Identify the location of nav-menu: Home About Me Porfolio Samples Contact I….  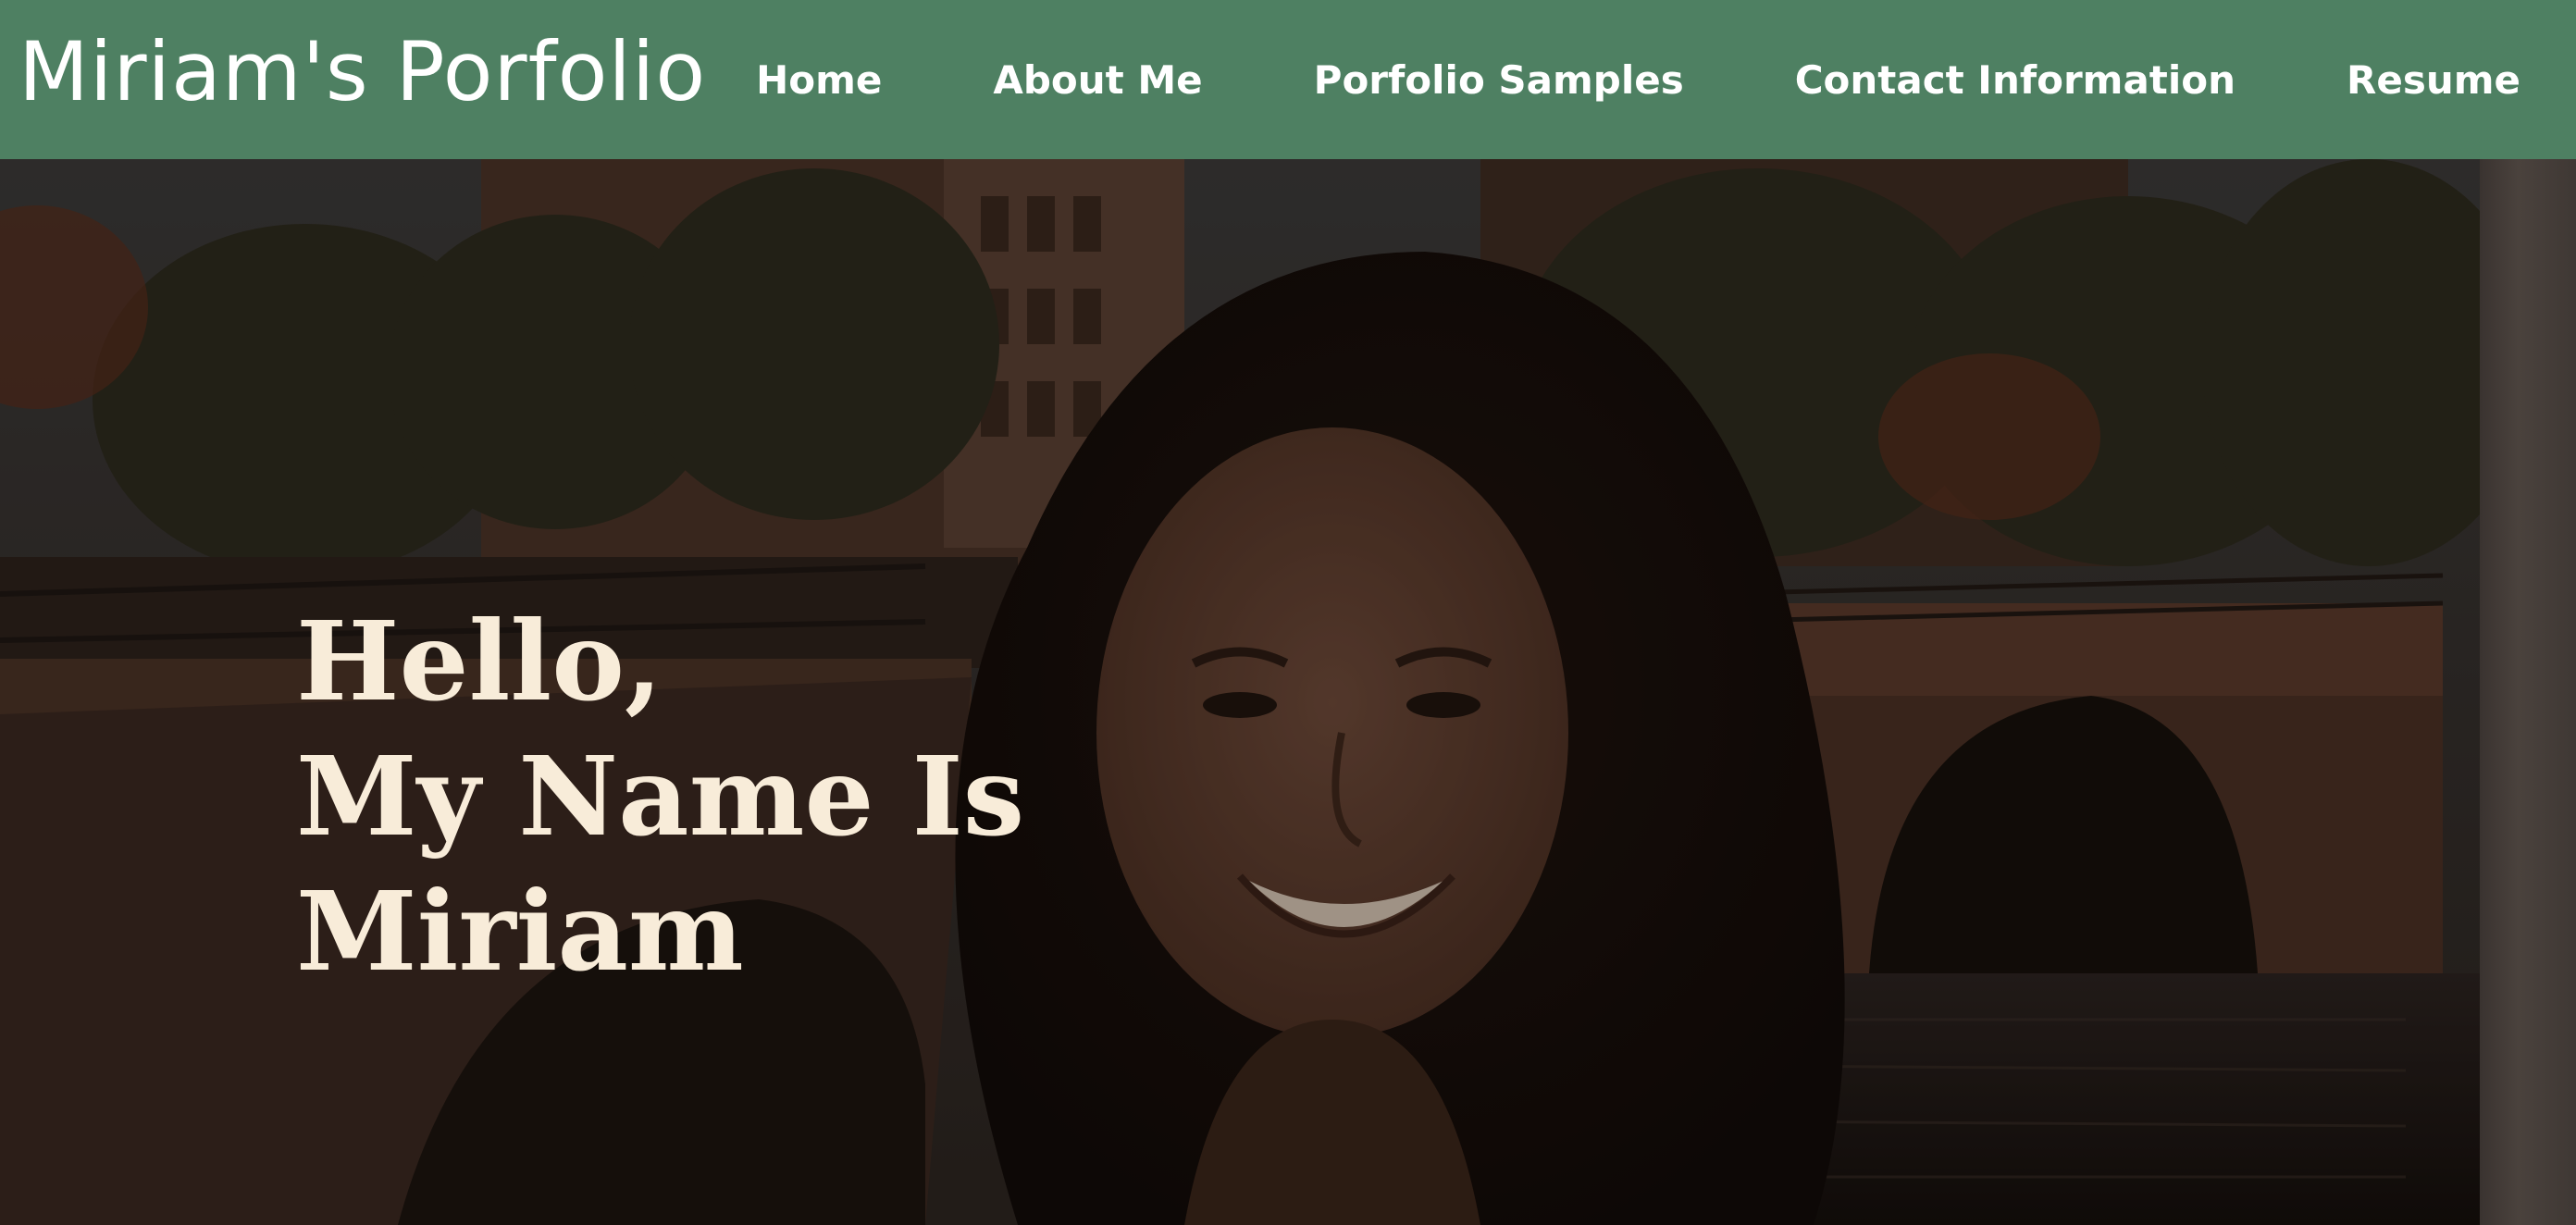
(1638, 79).